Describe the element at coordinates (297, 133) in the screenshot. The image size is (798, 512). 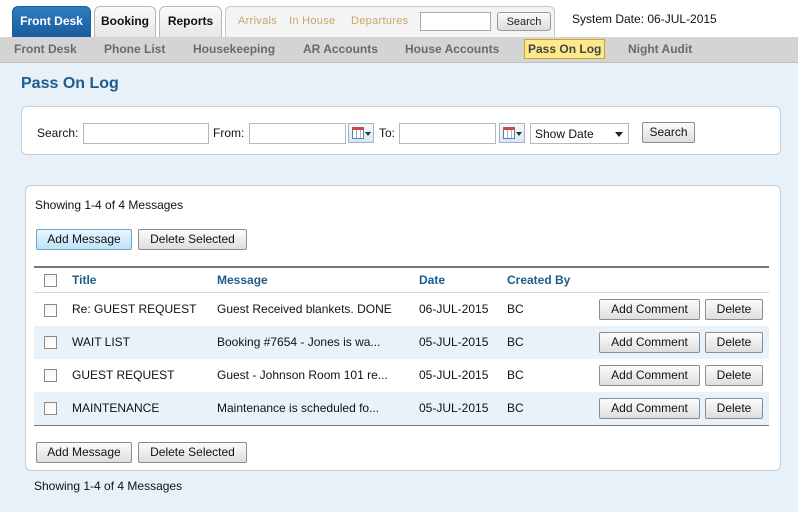
I see `from-date-input` at that location.